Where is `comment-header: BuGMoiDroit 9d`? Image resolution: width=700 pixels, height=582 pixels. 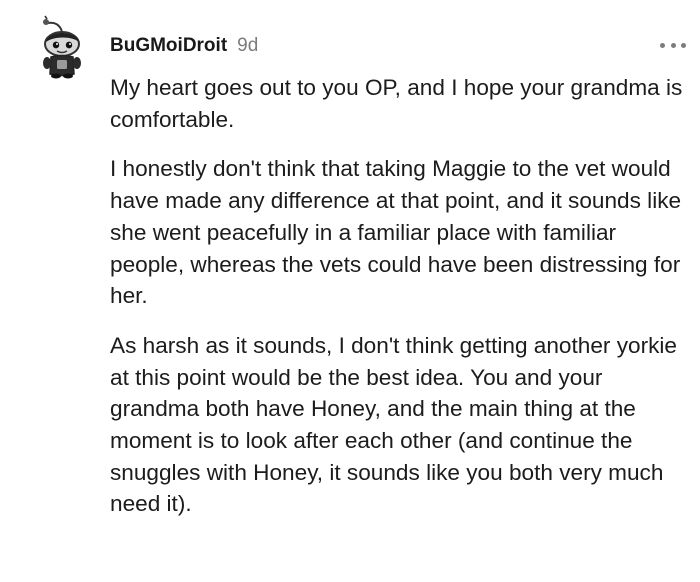
comment-header: BuGMoiDroit 9d is located at coordinates (184, 48).